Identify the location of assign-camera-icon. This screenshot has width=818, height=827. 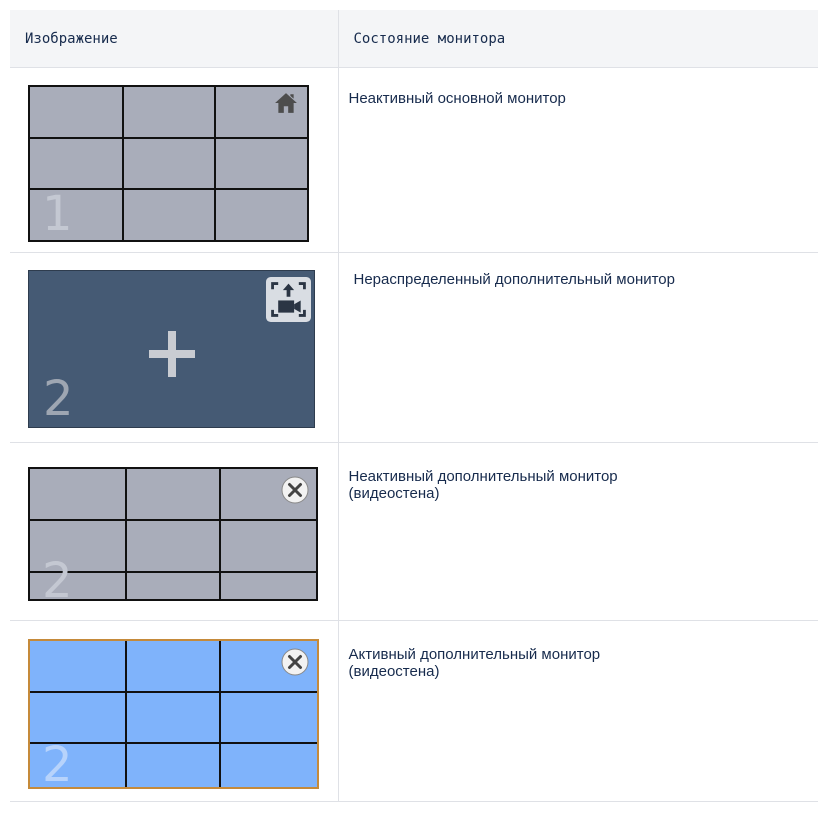
(288, 299).